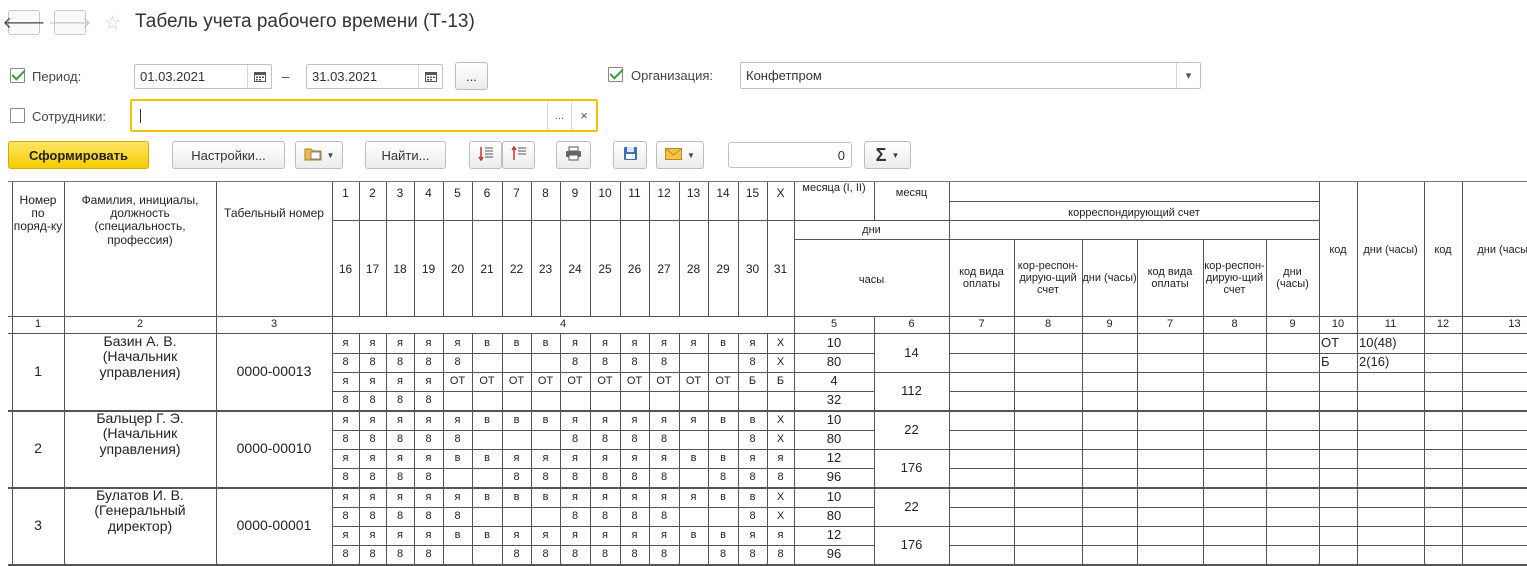  Describe the element at coordinates (680, 155) in the screenshot. I see `send-email-button: ▼` at that location.